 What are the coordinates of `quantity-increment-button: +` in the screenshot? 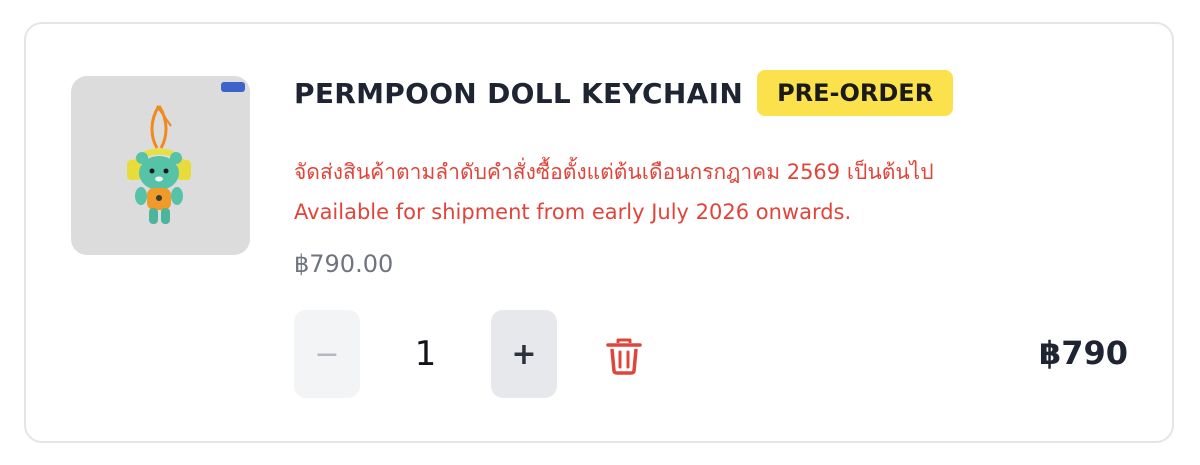 It's located at (524, 354).